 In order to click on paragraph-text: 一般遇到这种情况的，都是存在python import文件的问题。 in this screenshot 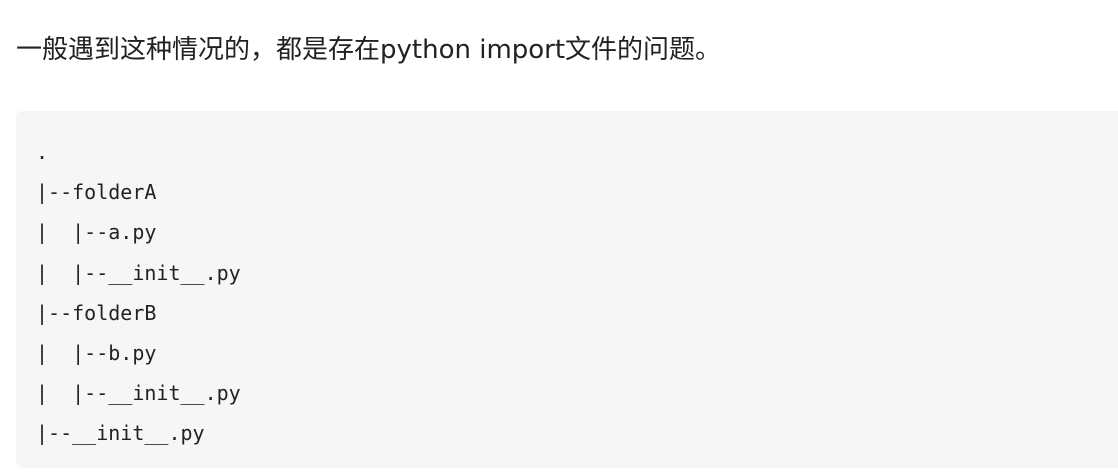, I will do `click(369, 50)`.